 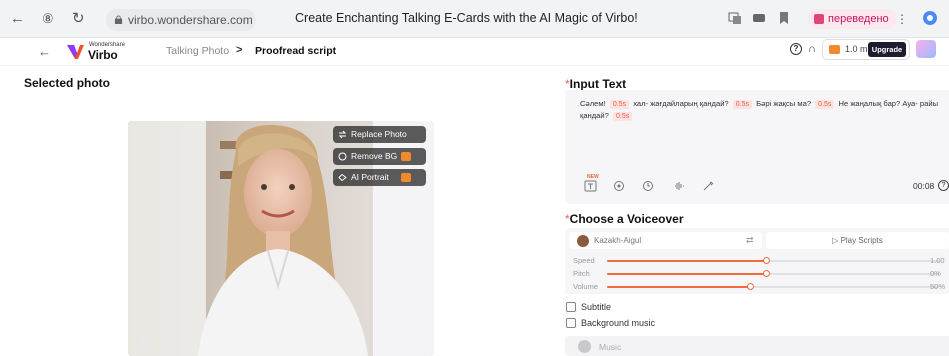 What do you see at coordinates (757, 346) in the screenshot?
I see `music-selector` at bounding box center [757, 346].